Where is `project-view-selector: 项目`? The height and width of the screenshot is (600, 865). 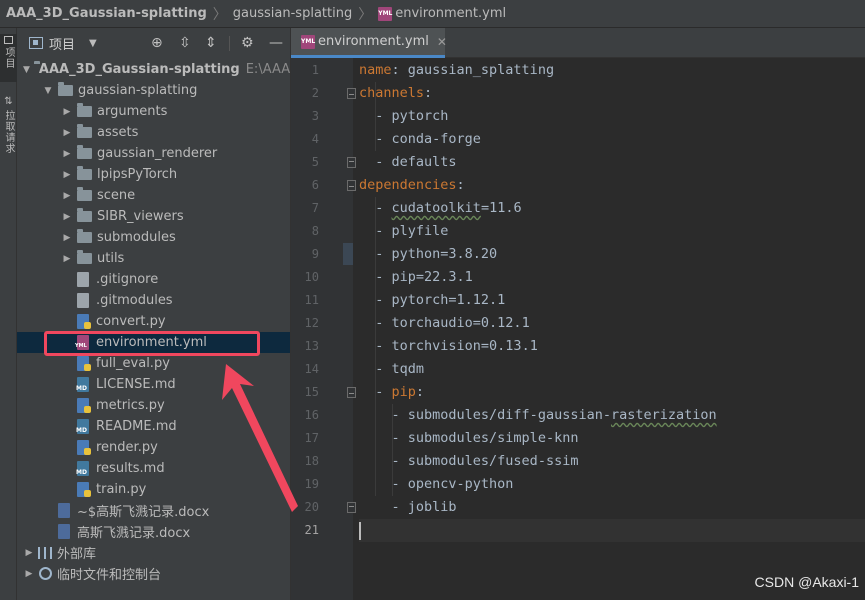 project-view-selector: 项目 is located at coordinates (62, 43).